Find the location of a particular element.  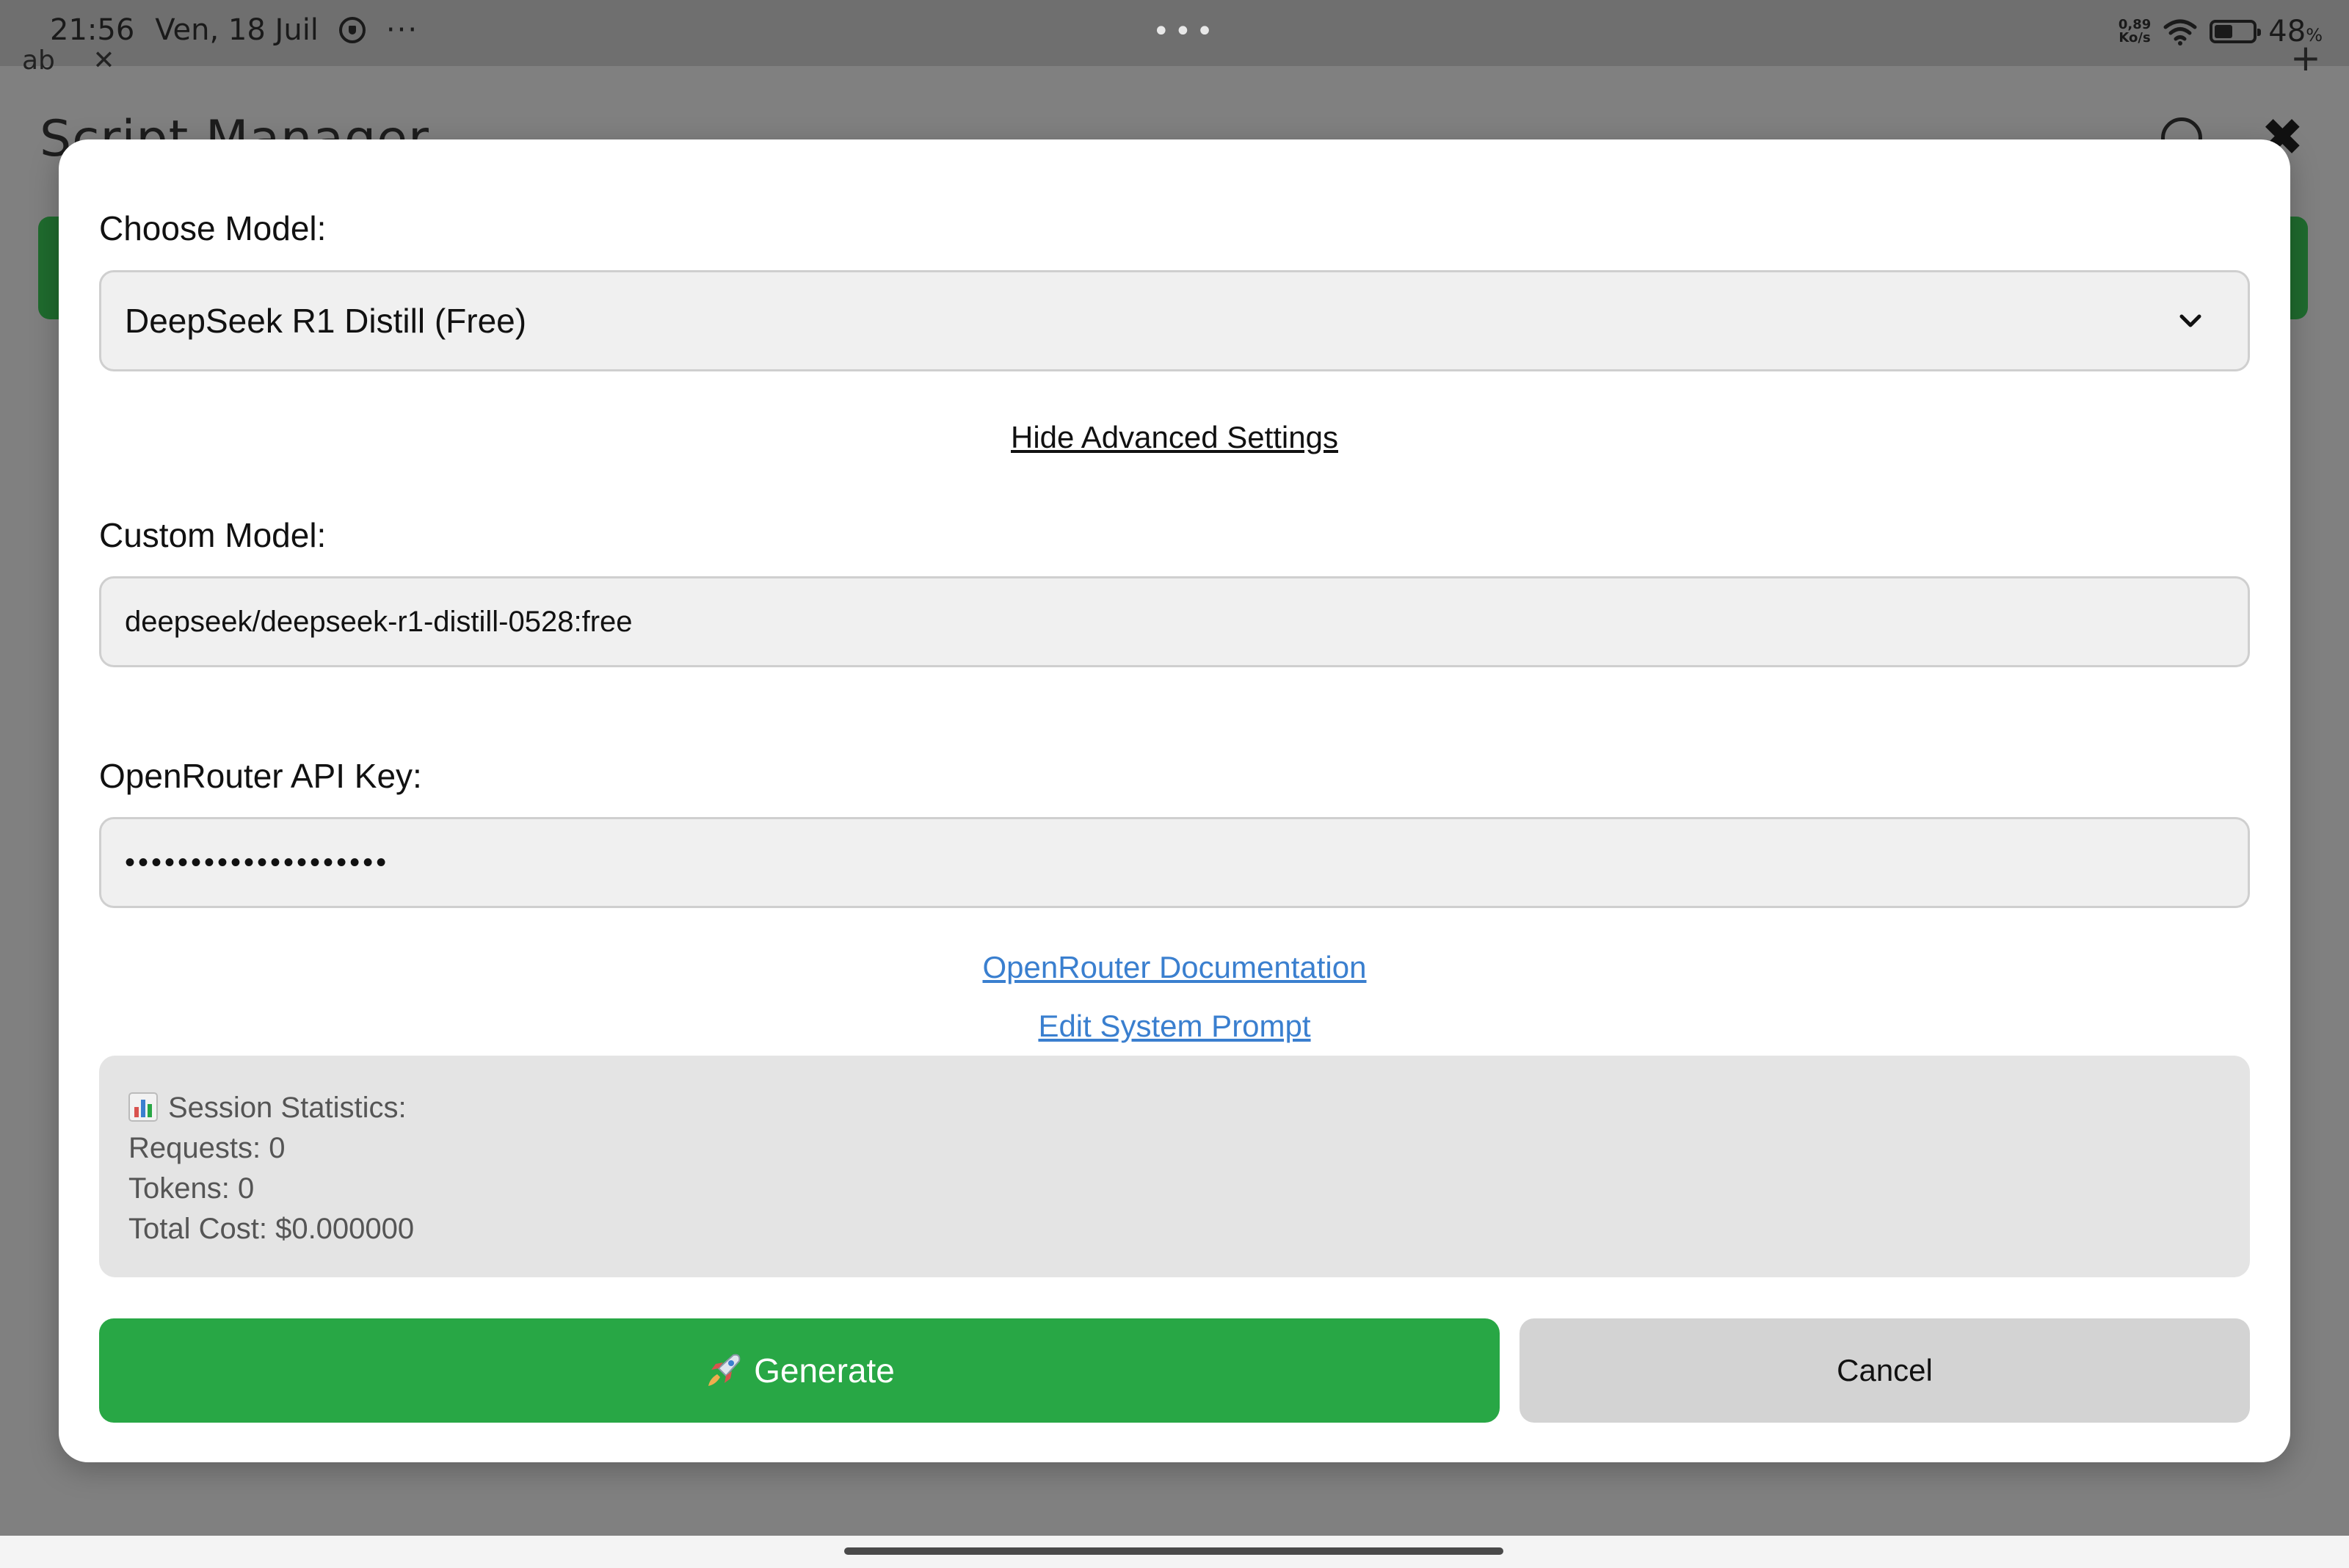

openrouter-docs-link: OpenRouter Documentation is located at coordinates (1174, 967).